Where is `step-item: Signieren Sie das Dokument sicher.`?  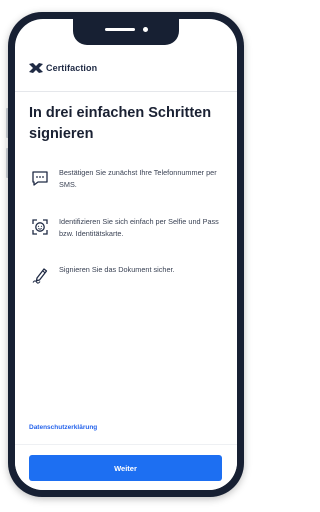 step-item: Signieren Sie das Dokument sicher. is located at coordinates (131, 274).